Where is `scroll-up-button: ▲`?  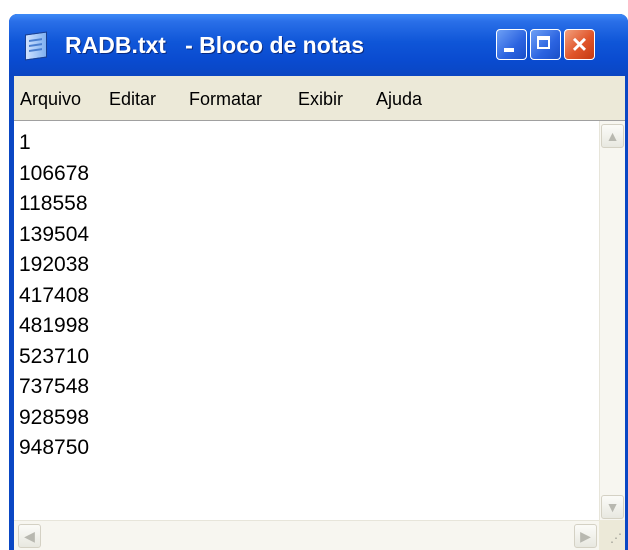 scroll-up-button: ▲ is located at coordinates (612, 136).